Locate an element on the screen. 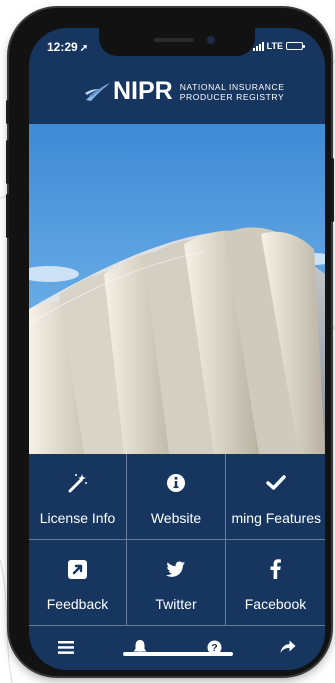  signal-icon is located at coordinates (258, 46).